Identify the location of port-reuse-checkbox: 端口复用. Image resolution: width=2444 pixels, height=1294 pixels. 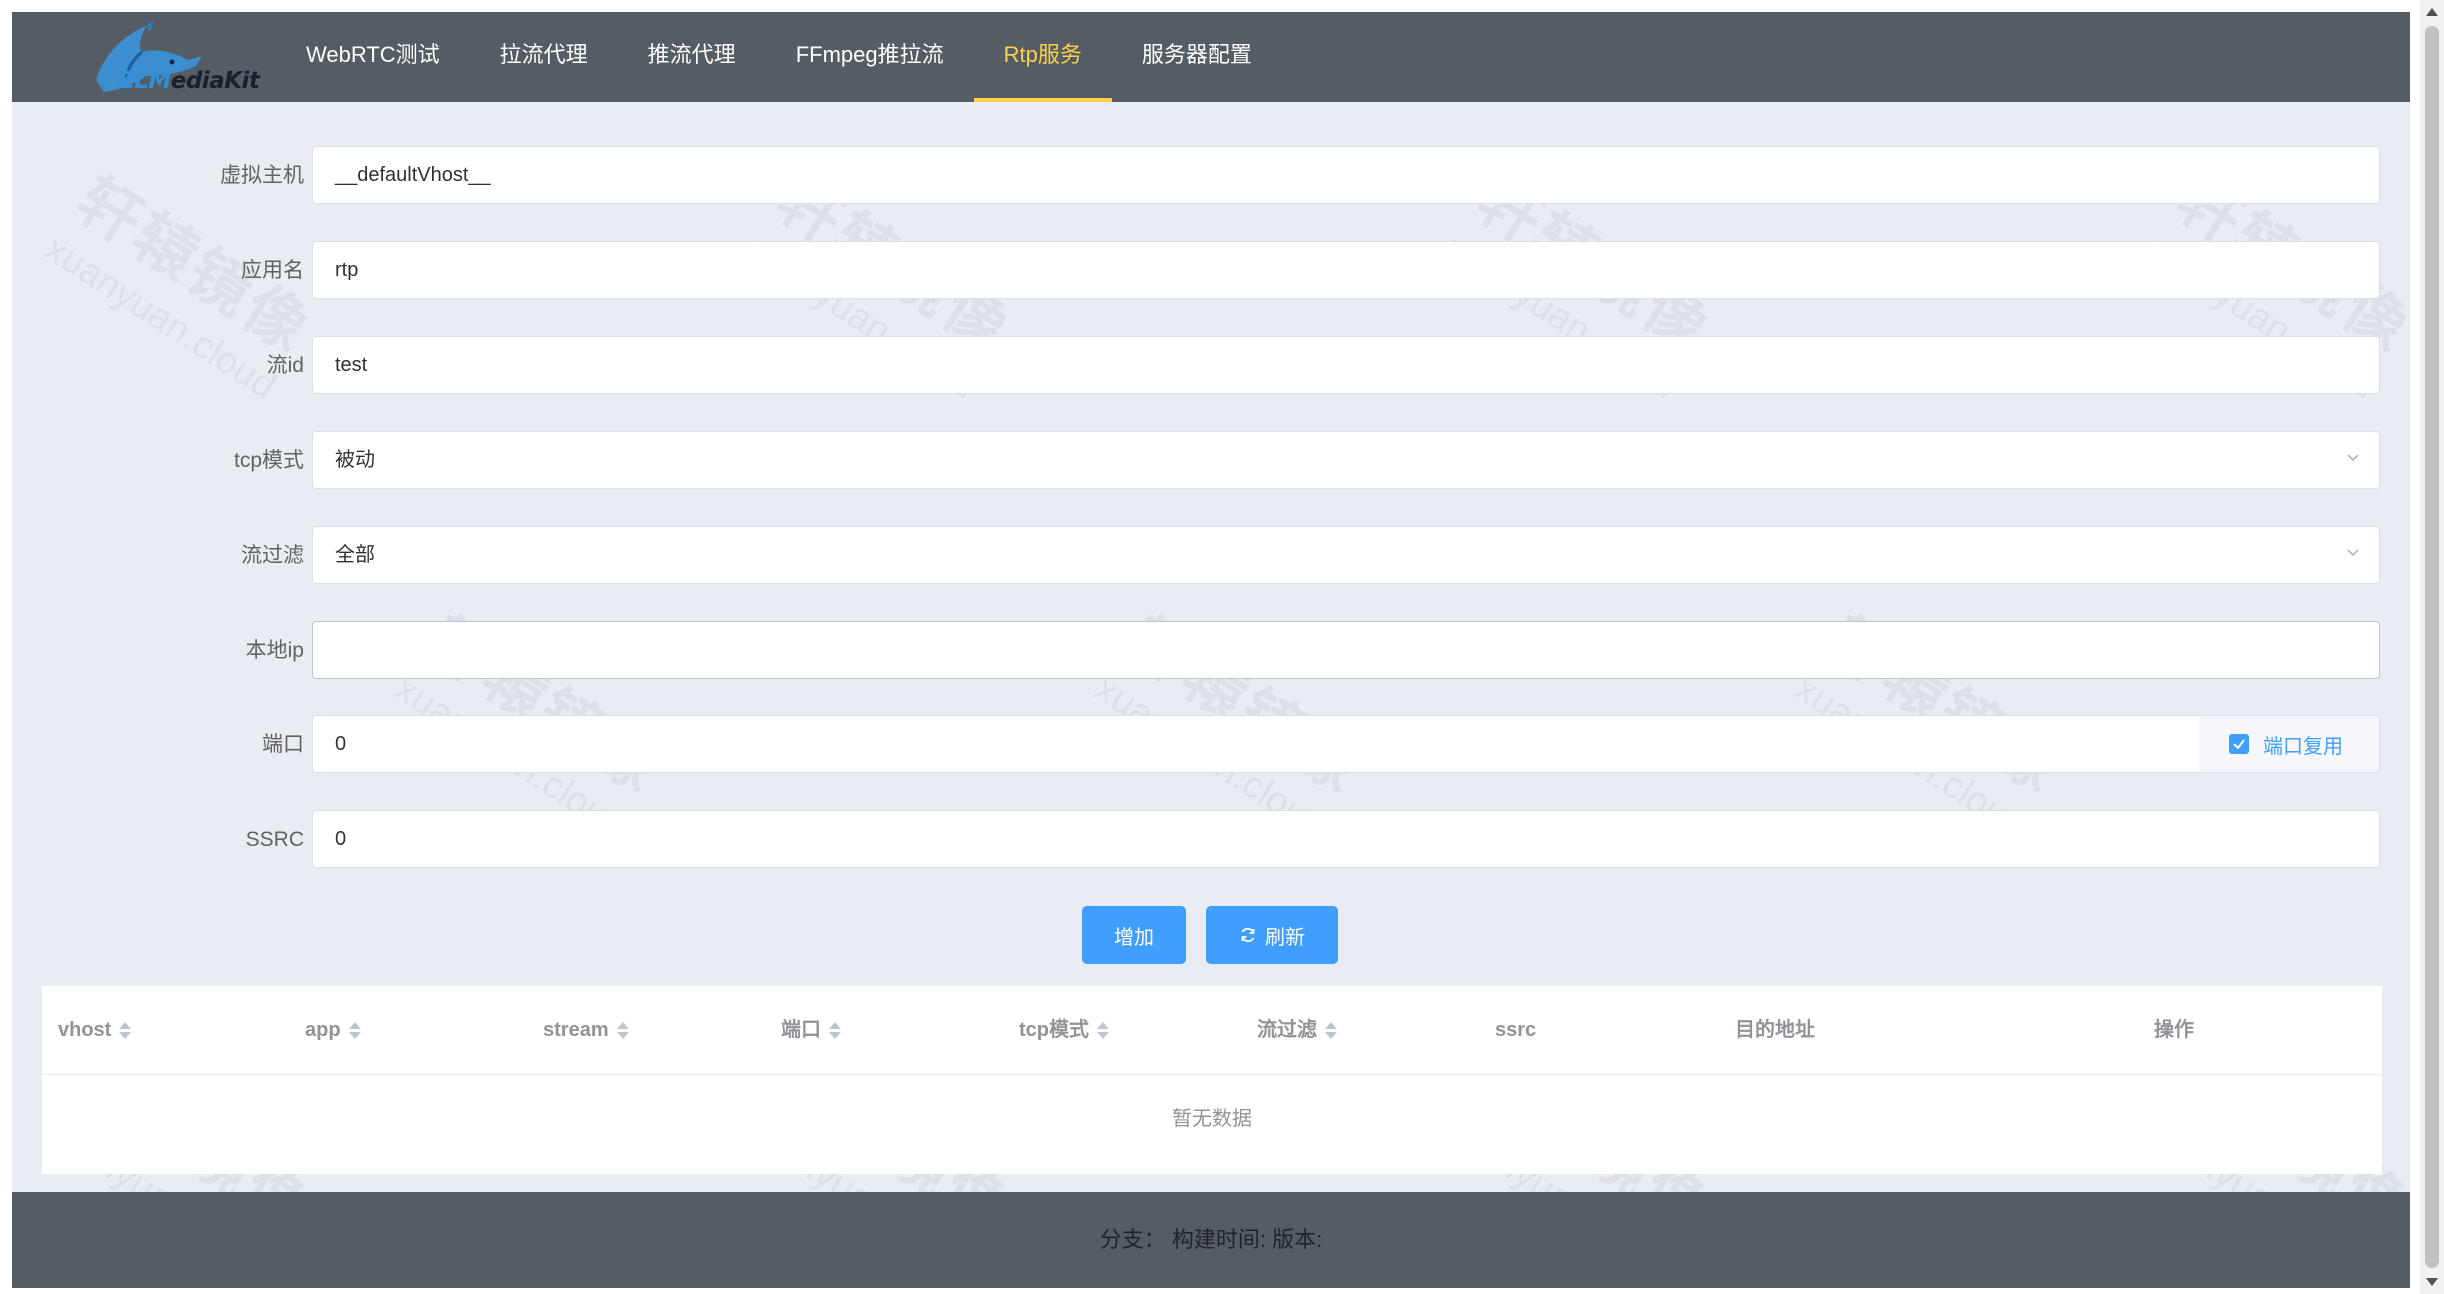
(2289, 744).